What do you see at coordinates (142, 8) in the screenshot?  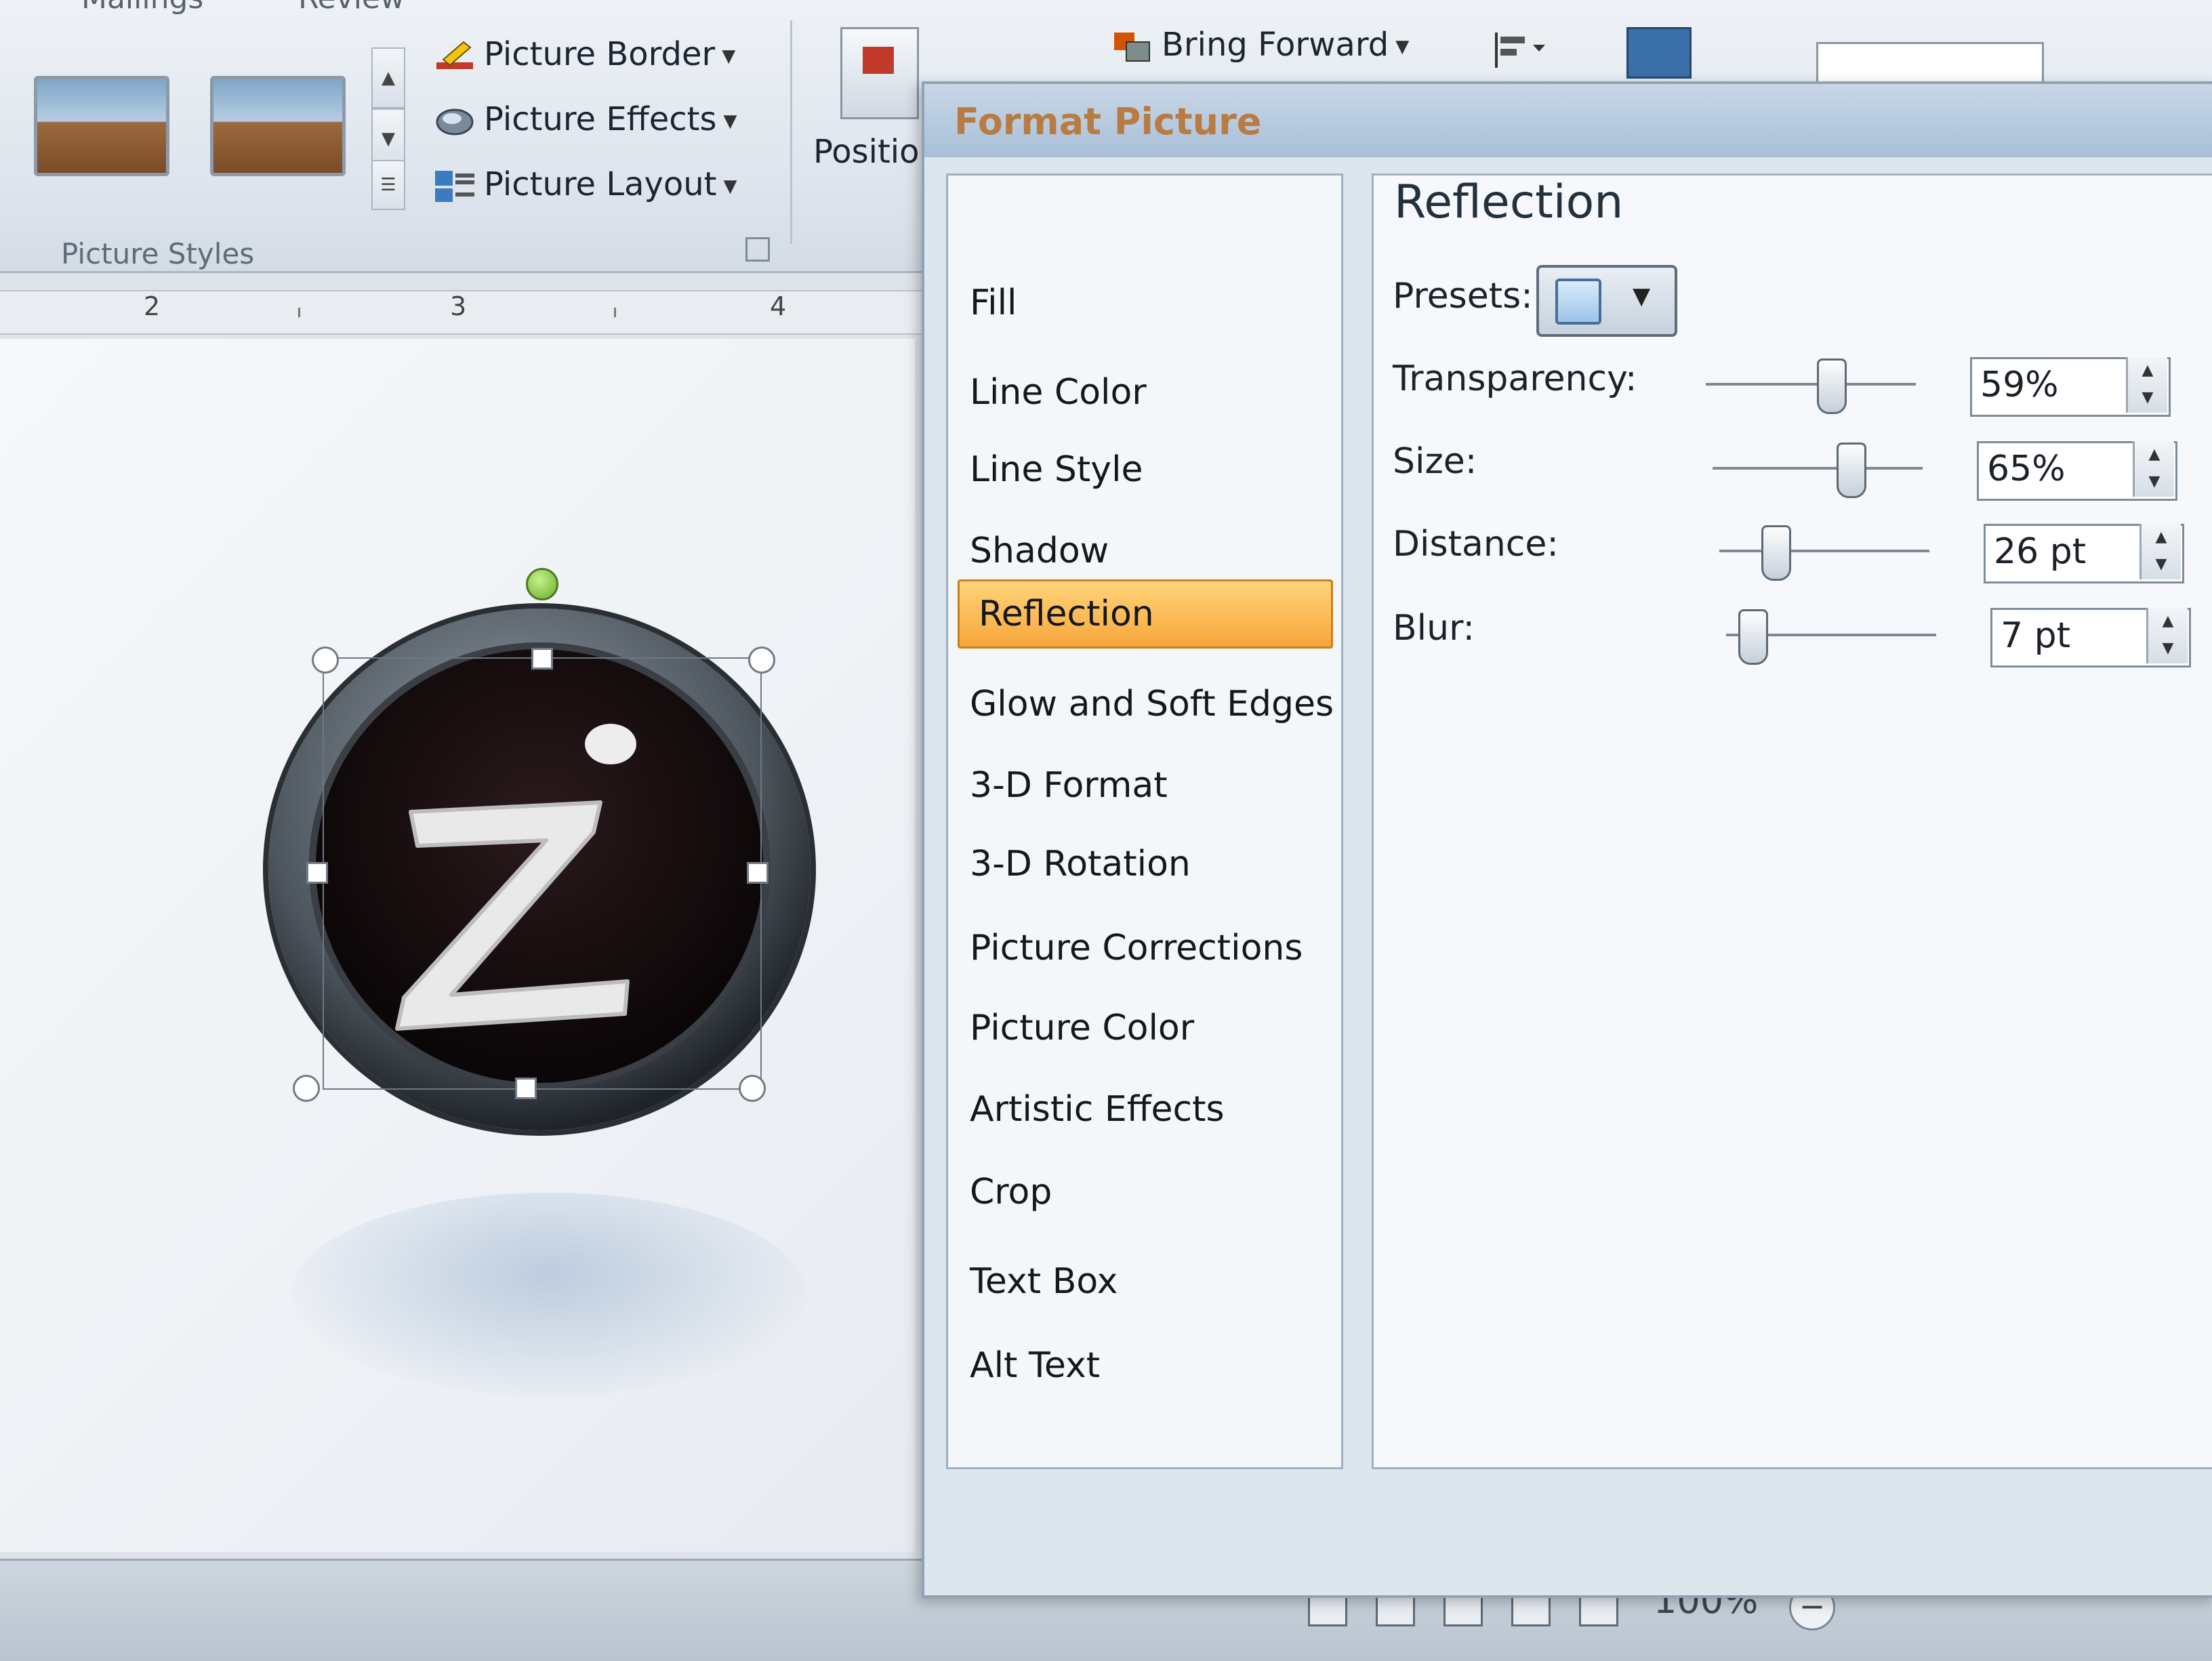 I see `tab-mailings: Mailings` at bounding box center [142, 8].